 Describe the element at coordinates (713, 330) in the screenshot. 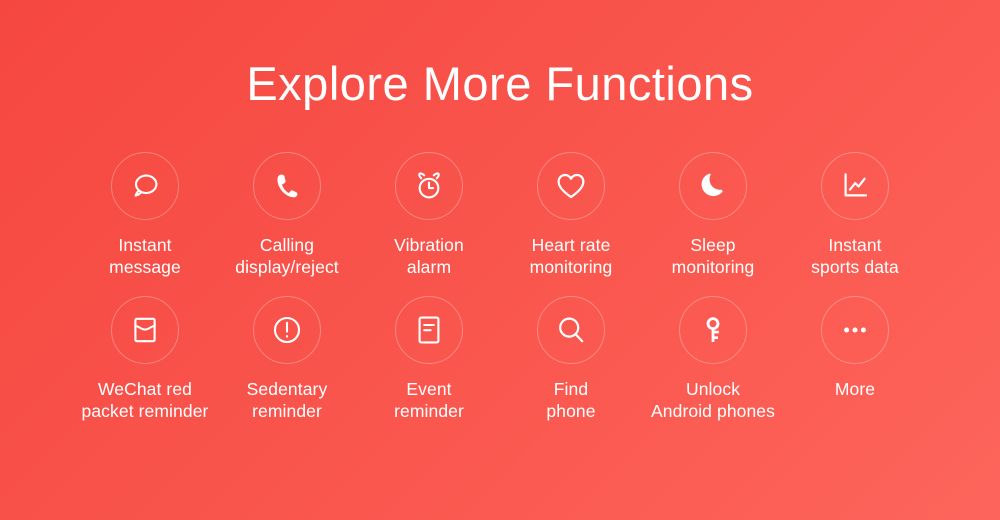

I see `key-icon` at that location.